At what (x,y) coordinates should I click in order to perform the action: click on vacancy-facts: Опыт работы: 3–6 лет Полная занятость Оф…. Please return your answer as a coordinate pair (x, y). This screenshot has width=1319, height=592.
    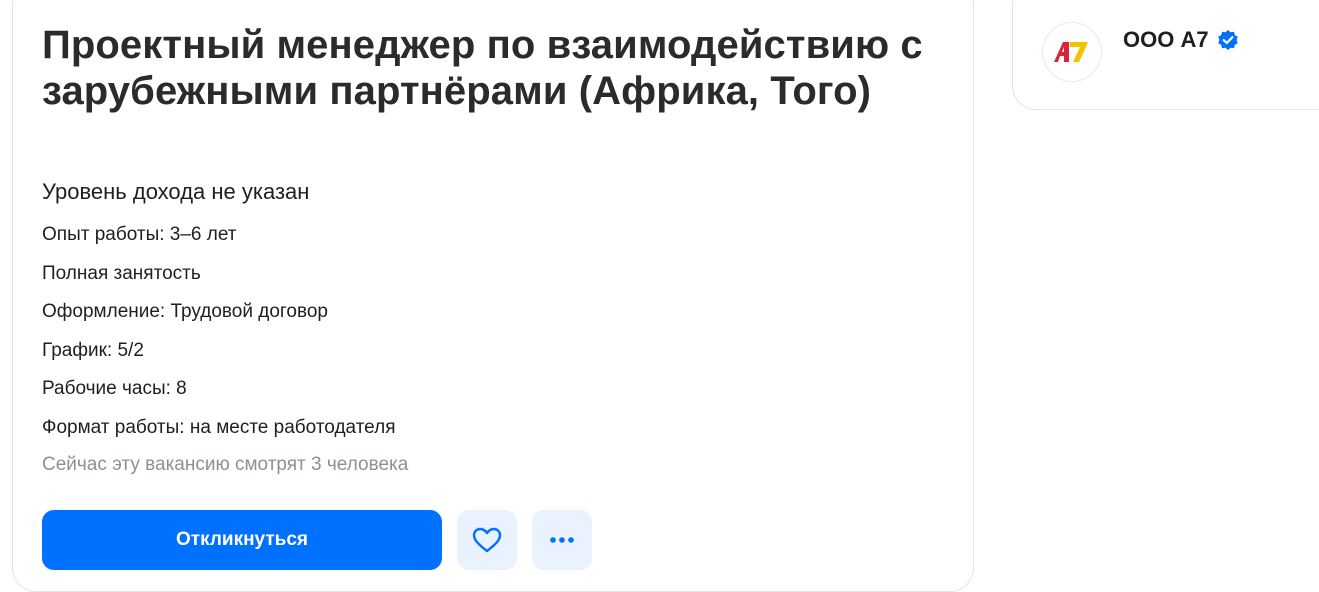
    Looking at the image, I should click on (219, 337).